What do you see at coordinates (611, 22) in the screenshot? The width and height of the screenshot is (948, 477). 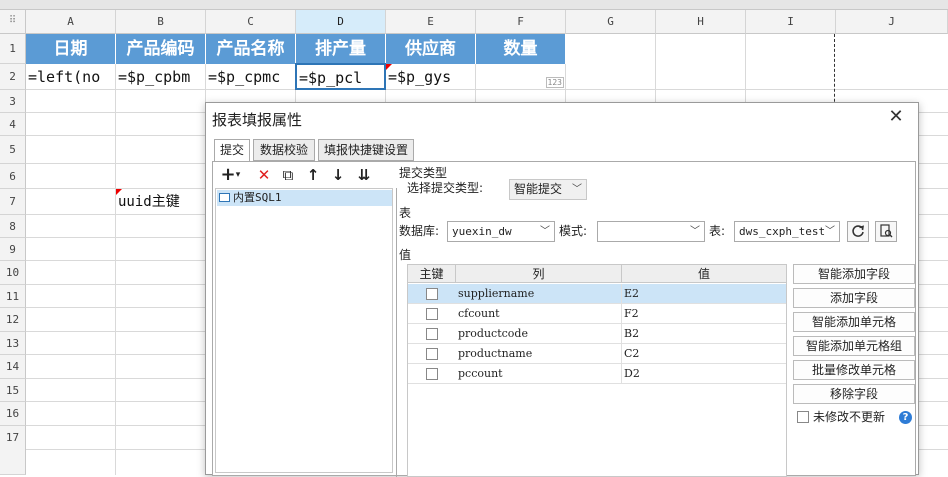 I see `column-header-g: G` at bounding box center [611, 22].